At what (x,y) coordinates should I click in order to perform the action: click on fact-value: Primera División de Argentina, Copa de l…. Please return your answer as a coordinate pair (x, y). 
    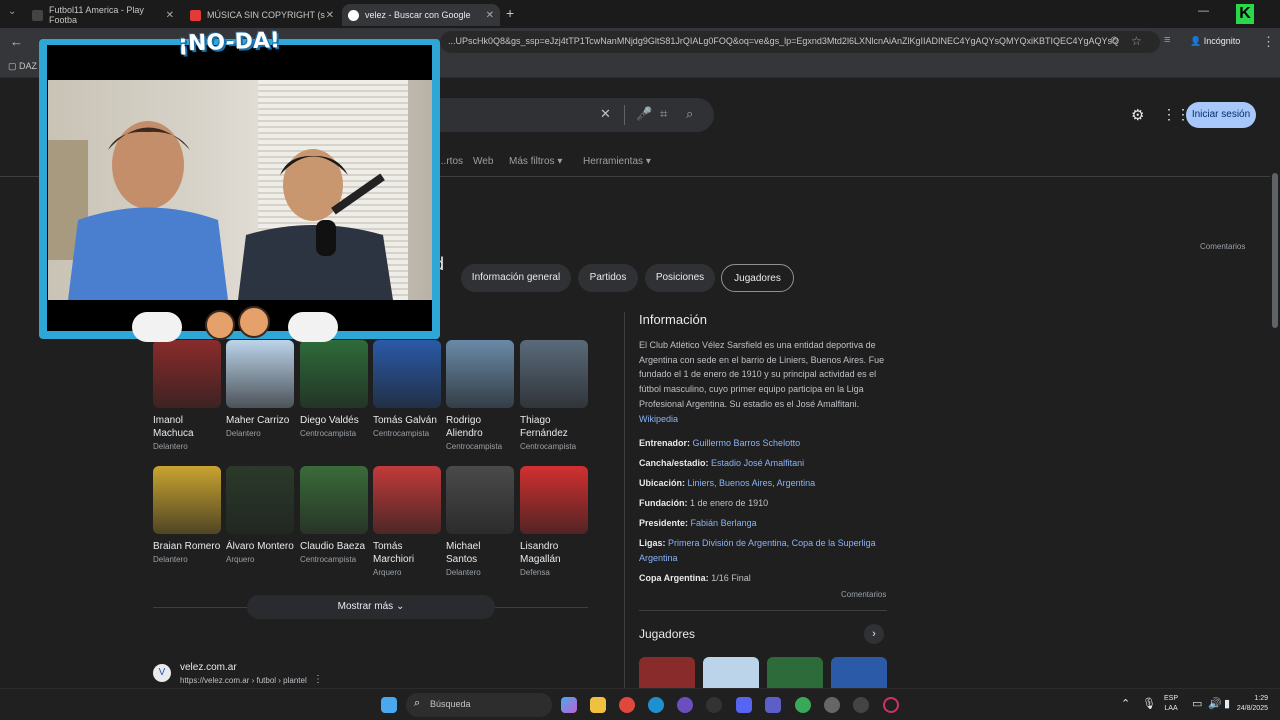
    Looking at the image, I should click on (757, 550).